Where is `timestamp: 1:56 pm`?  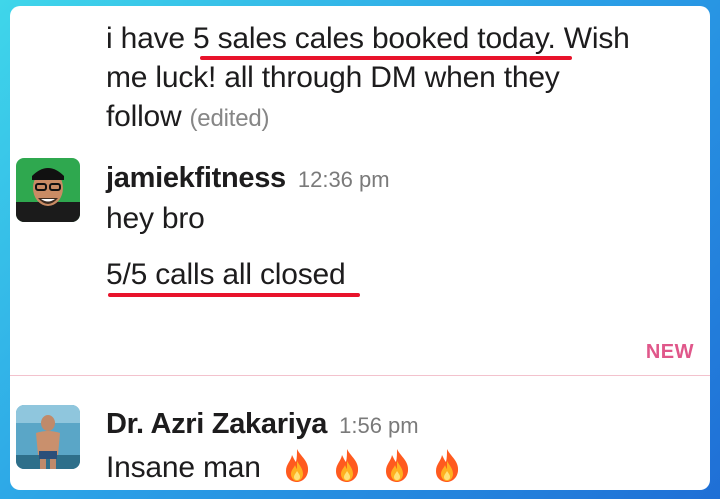 timestamp: 1:56 pm is located at coordinates (379, 426).